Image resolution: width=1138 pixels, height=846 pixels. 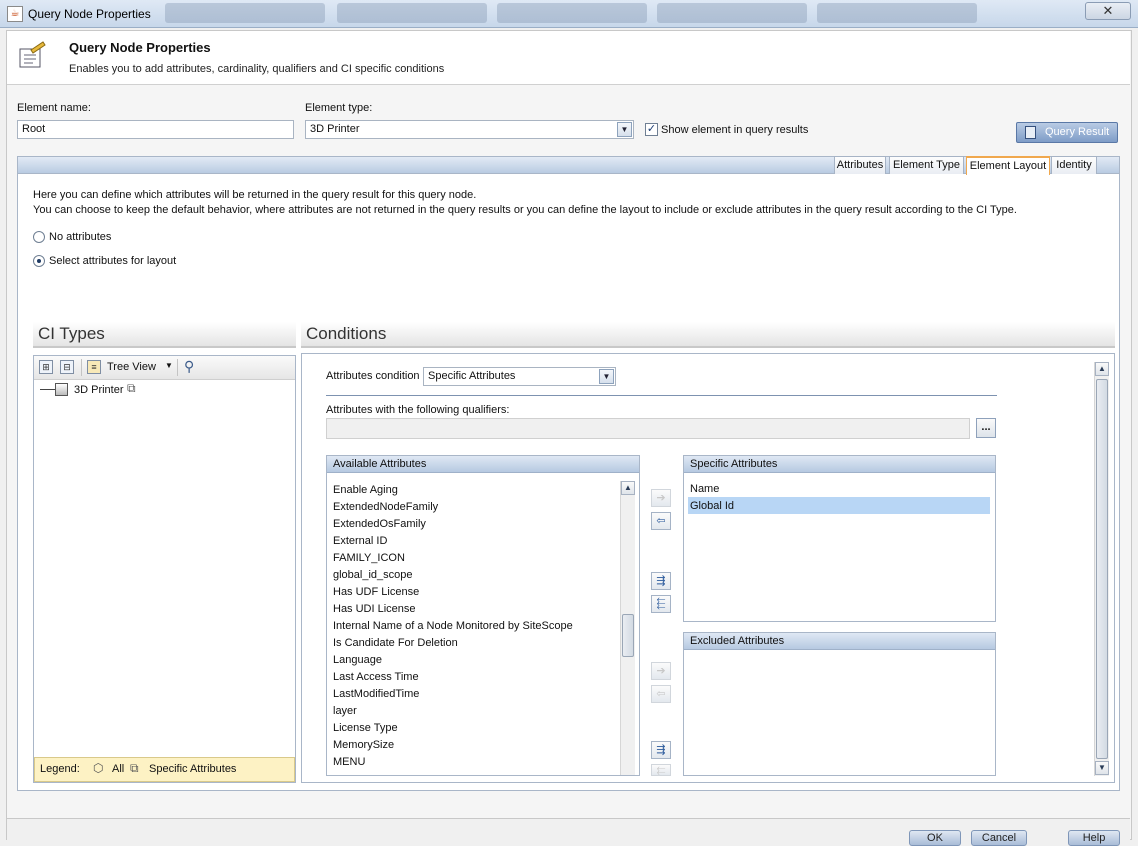 I want to click on legend-specific-label: Specific Attributes, so click(x=193, y=769).